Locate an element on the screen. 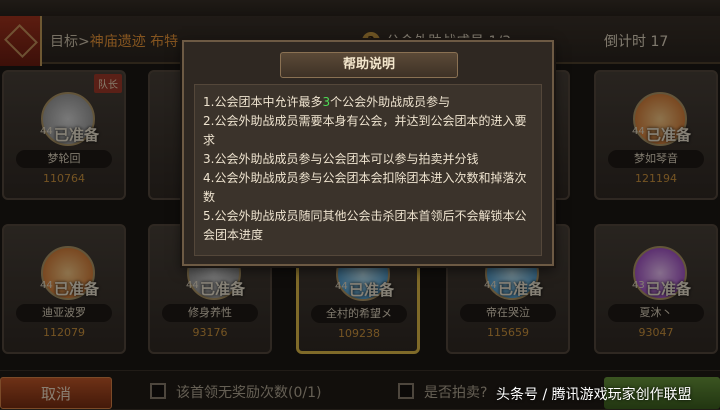 The image size is (720, 410). help-line-1: 1.公会团本中允许最多3个公会外助战成员参与 is located at coordinates (369, 102).